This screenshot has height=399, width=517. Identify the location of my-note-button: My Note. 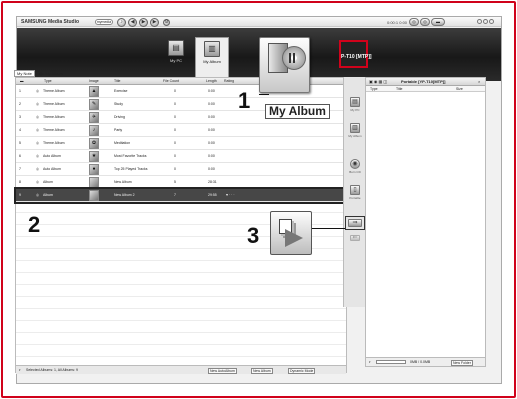
(24, 73).